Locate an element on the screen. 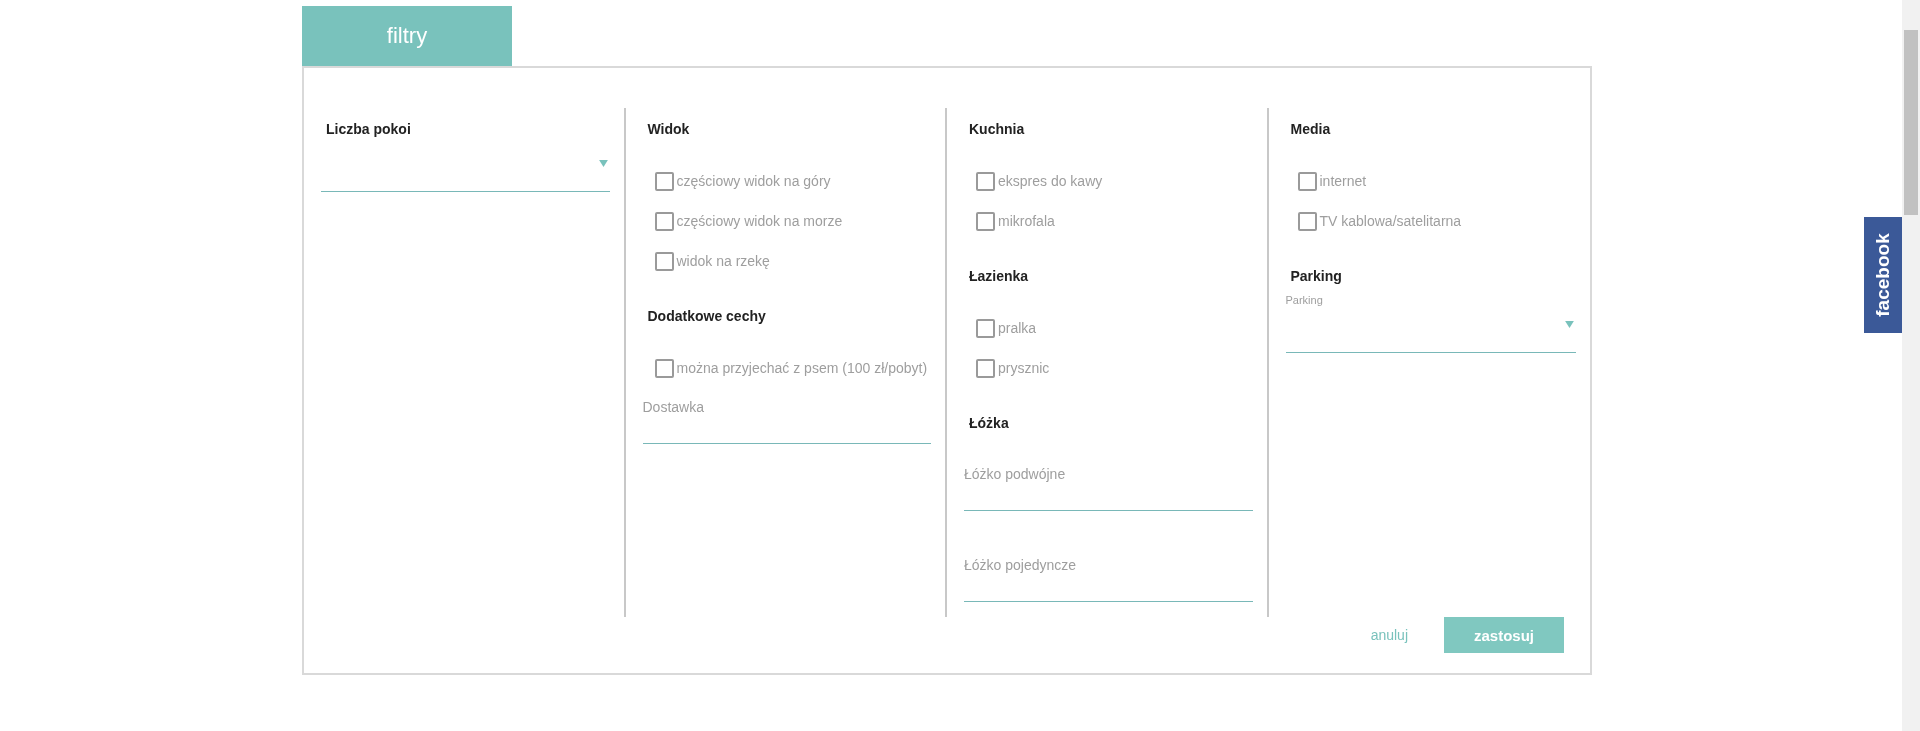 Image resolution: width=1920 pixels, height=731 pixels. input-field: Dostawka is located at coordinates (786, 421).